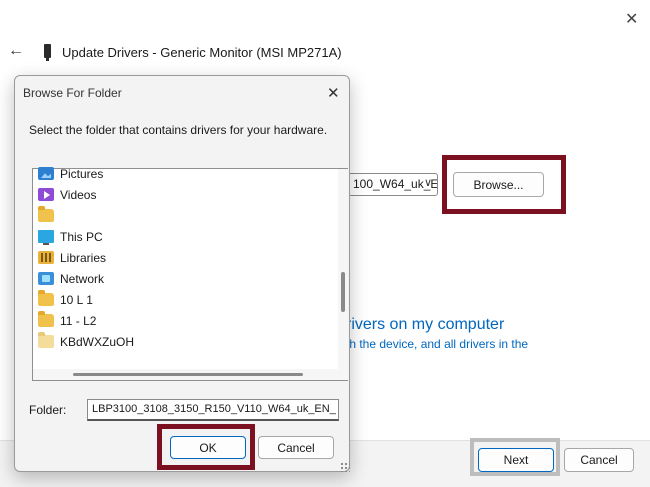 The width and height of the screenshot is (650, 487). Describe the element at coordinates (76, 299) in the screenshot. I see `tree-item-label: 10 L 1` at that location.